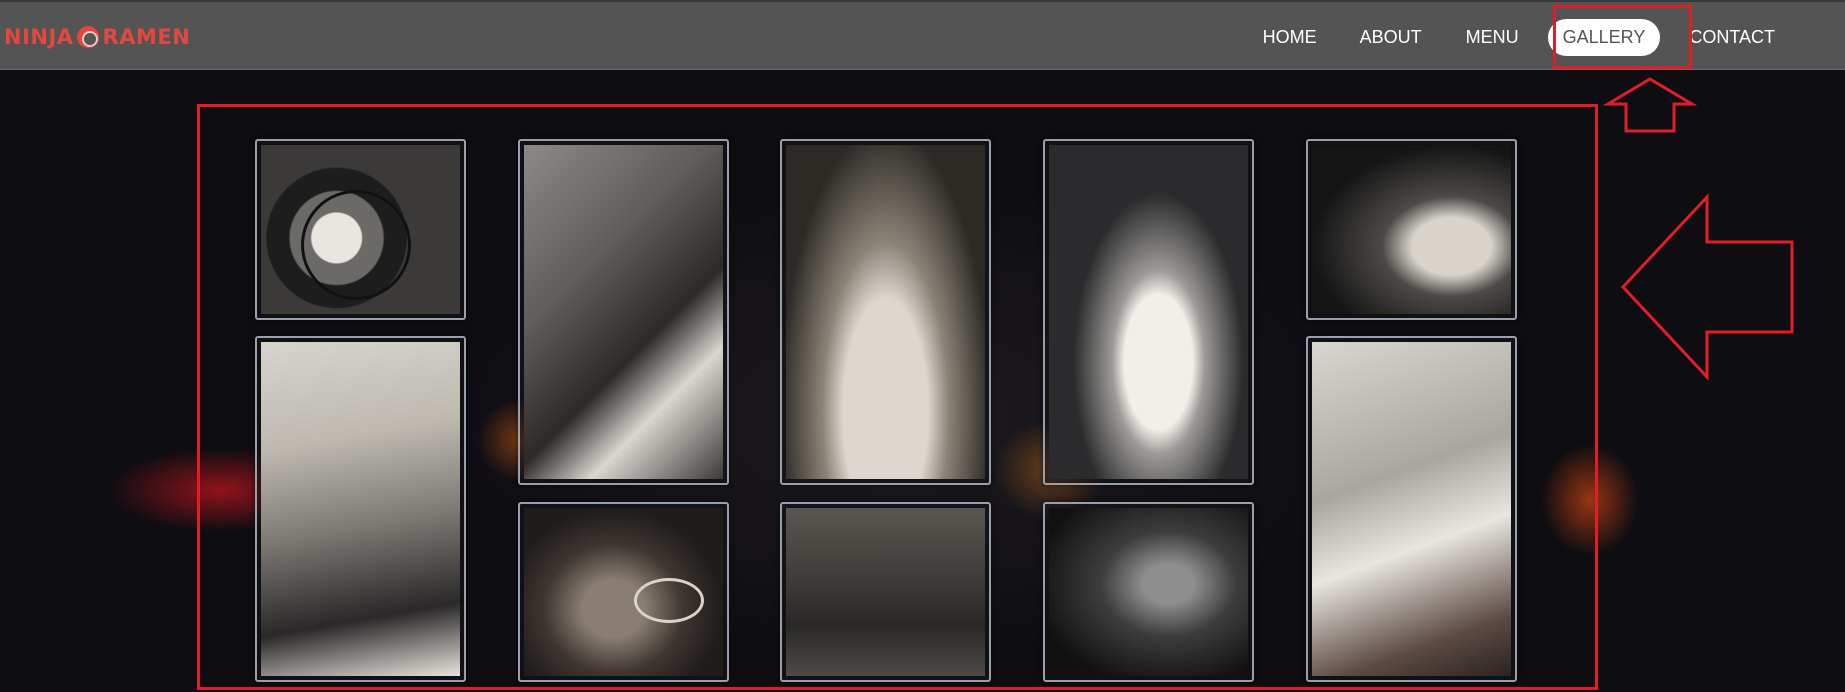 The image size is (1845, 692). What do you see at coordinates (1707, 287) in the screenshot?
I see `left-arrow-annotation-icon` at bounding box center [1707, 287].